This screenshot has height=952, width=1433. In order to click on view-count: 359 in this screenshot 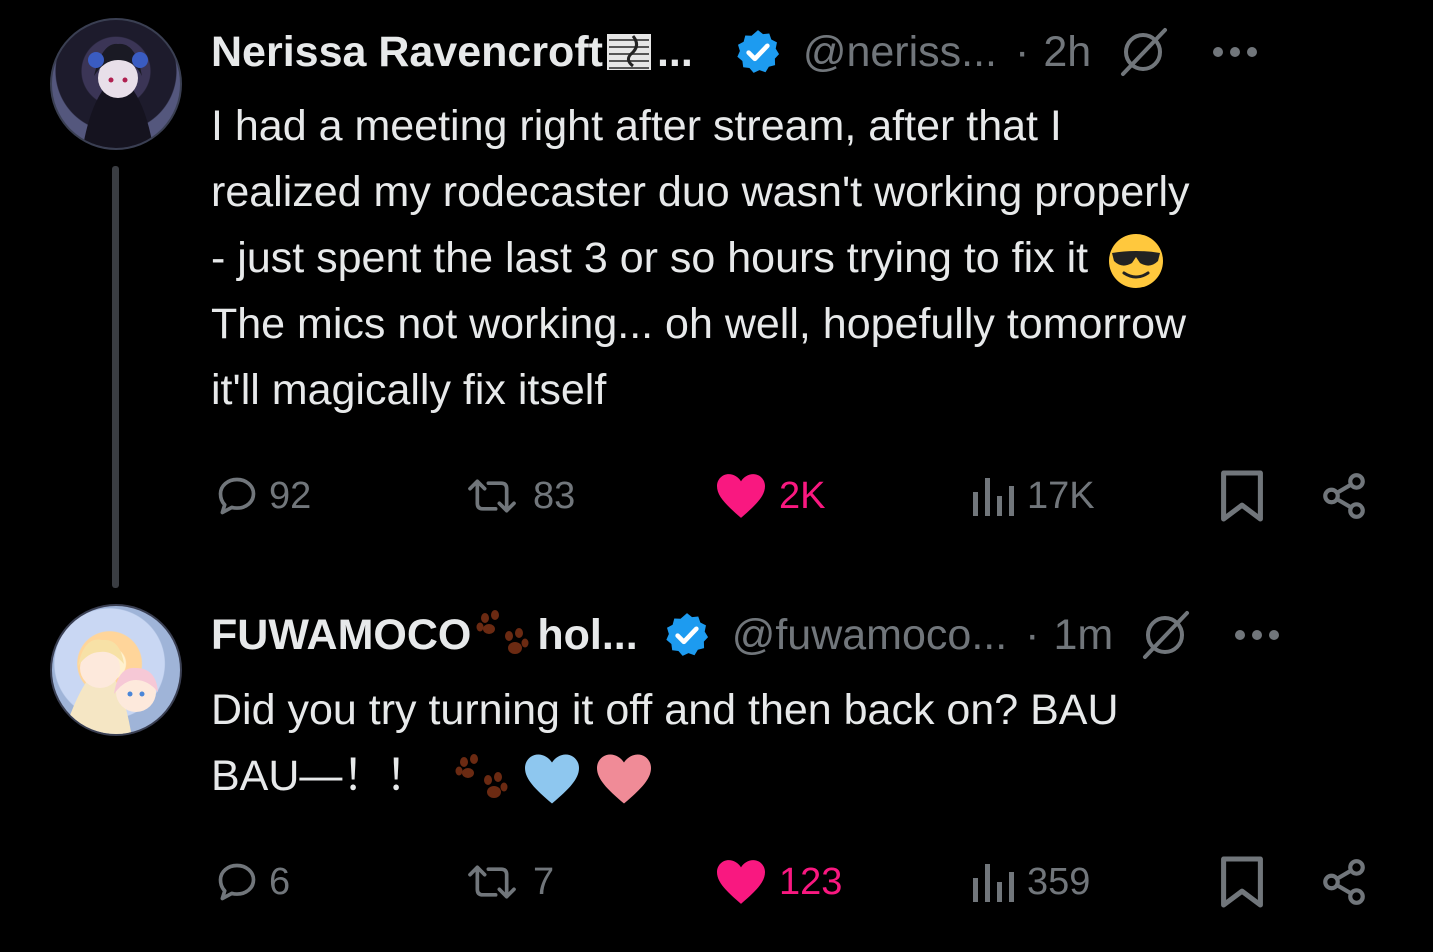, I will do `click(1059, 881)`.